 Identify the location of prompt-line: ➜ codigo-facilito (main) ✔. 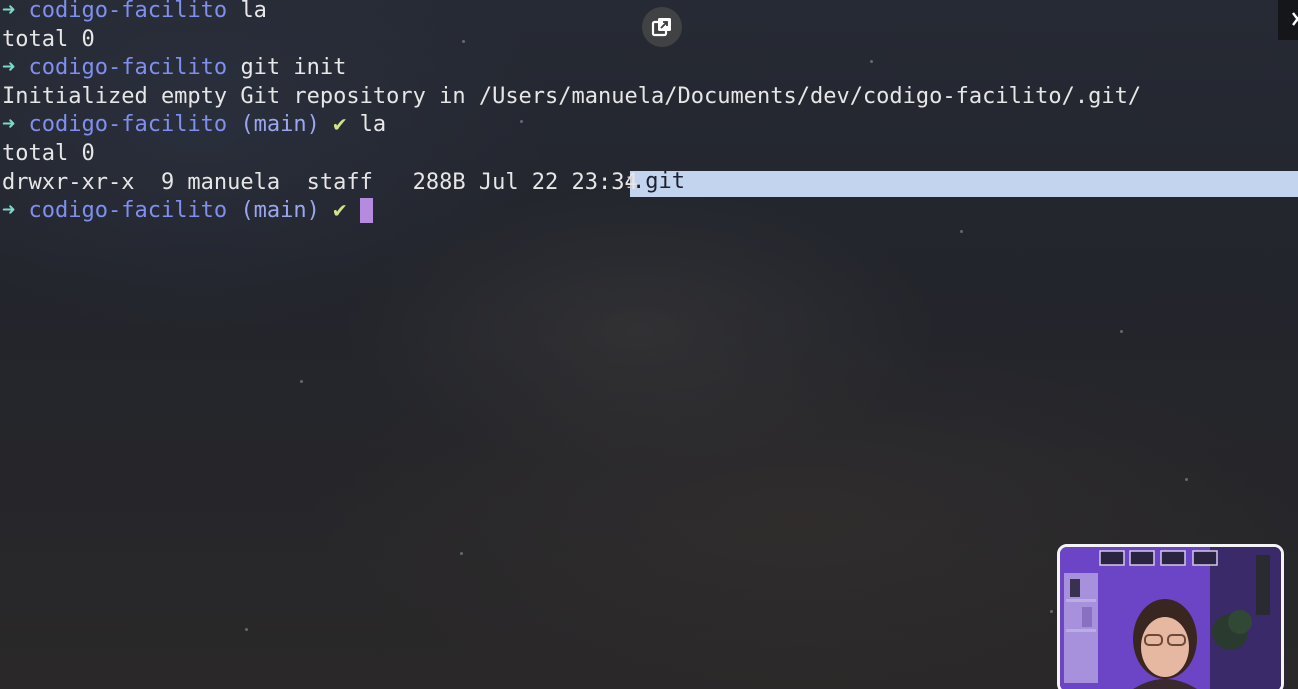
(650, 211).